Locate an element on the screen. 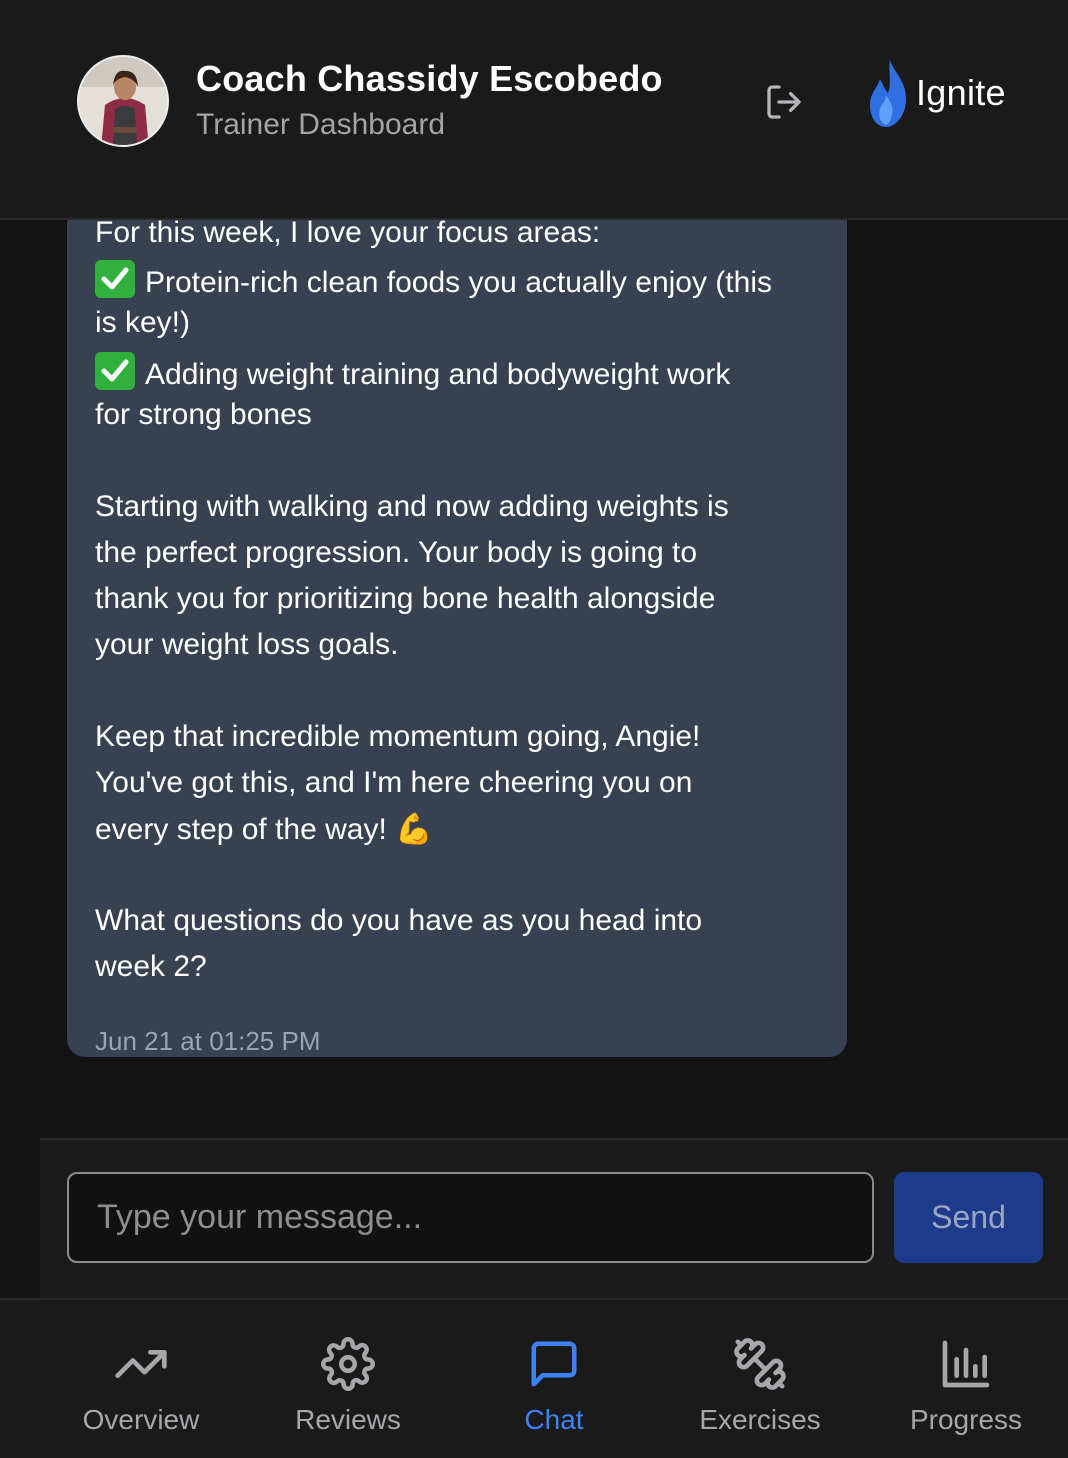 This screenshot has width=1068, height=1458. logout-icon is located at coordinates (784, 102).